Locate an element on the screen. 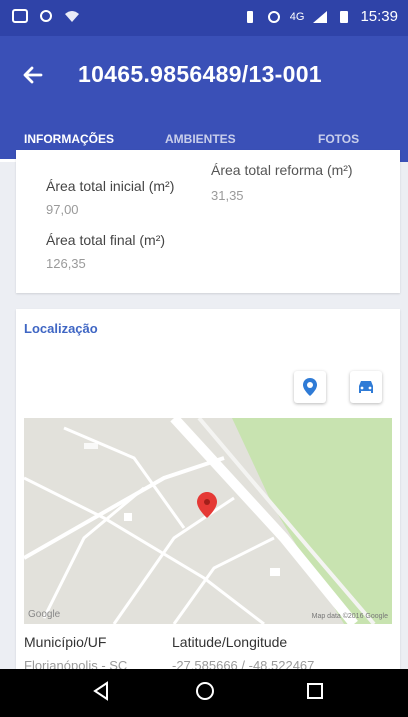 The width and height of the screenshot is (408, 717). sync-notification-icon is located at coordinates (46, 16).